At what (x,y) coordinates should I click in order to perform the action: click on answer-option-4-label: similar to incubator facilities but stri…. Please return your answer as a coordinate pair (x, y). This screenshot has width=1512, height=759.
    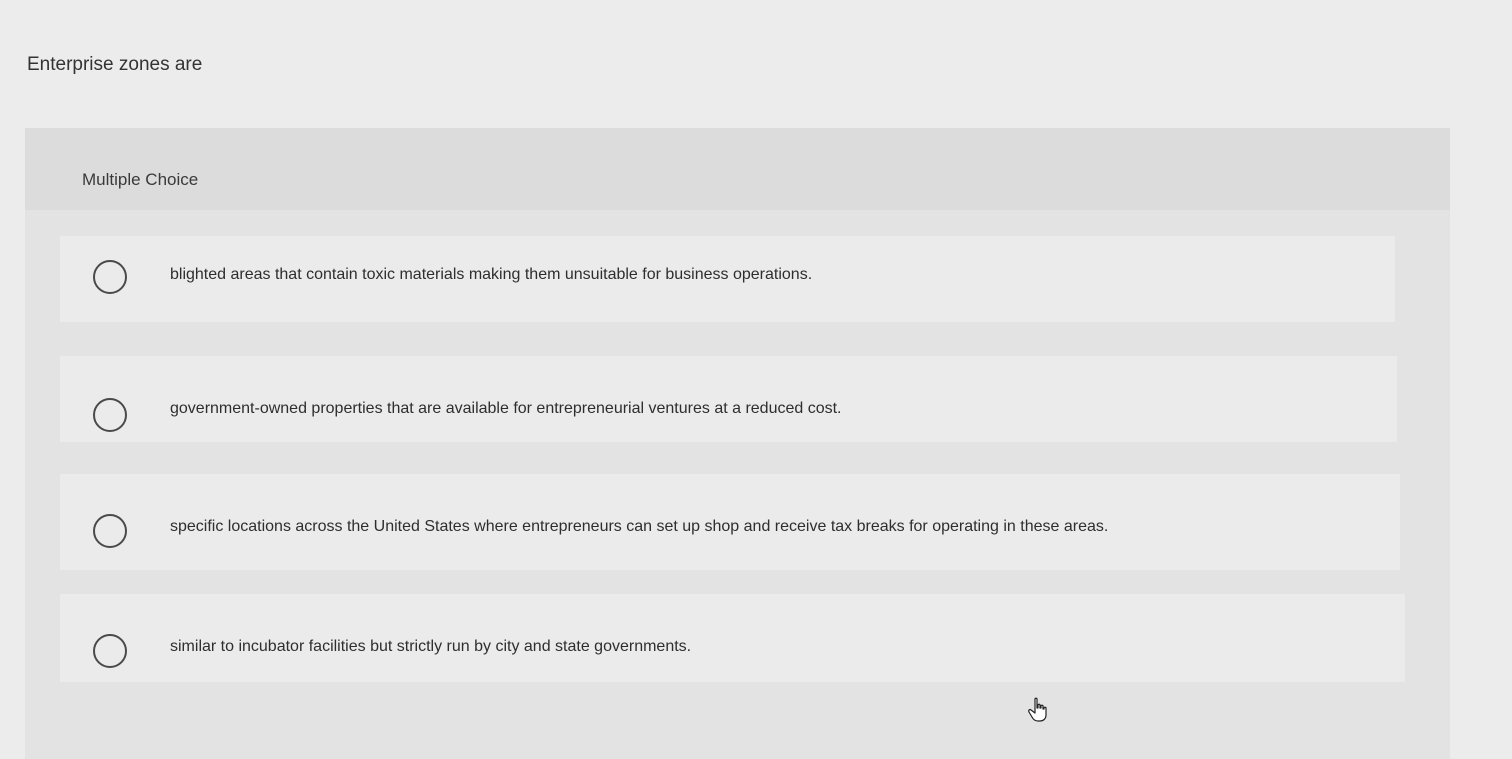
    Looking at the image, I should click on (431, 646).